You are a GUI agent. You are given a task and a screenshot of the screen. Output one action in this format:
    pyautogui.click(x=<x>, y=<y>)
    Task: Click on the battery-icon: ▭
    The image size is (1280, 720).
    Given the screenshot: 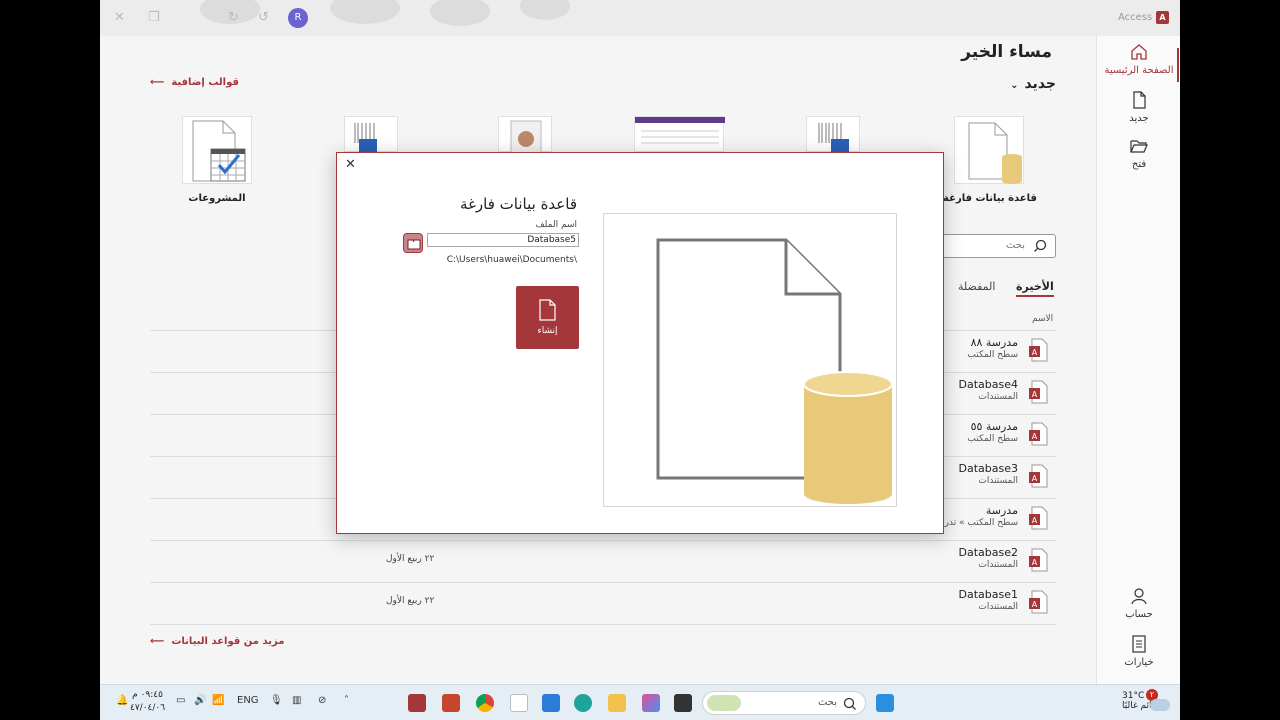 What is the action you would take?
    pyautogui.click(x=180, y=700)
    